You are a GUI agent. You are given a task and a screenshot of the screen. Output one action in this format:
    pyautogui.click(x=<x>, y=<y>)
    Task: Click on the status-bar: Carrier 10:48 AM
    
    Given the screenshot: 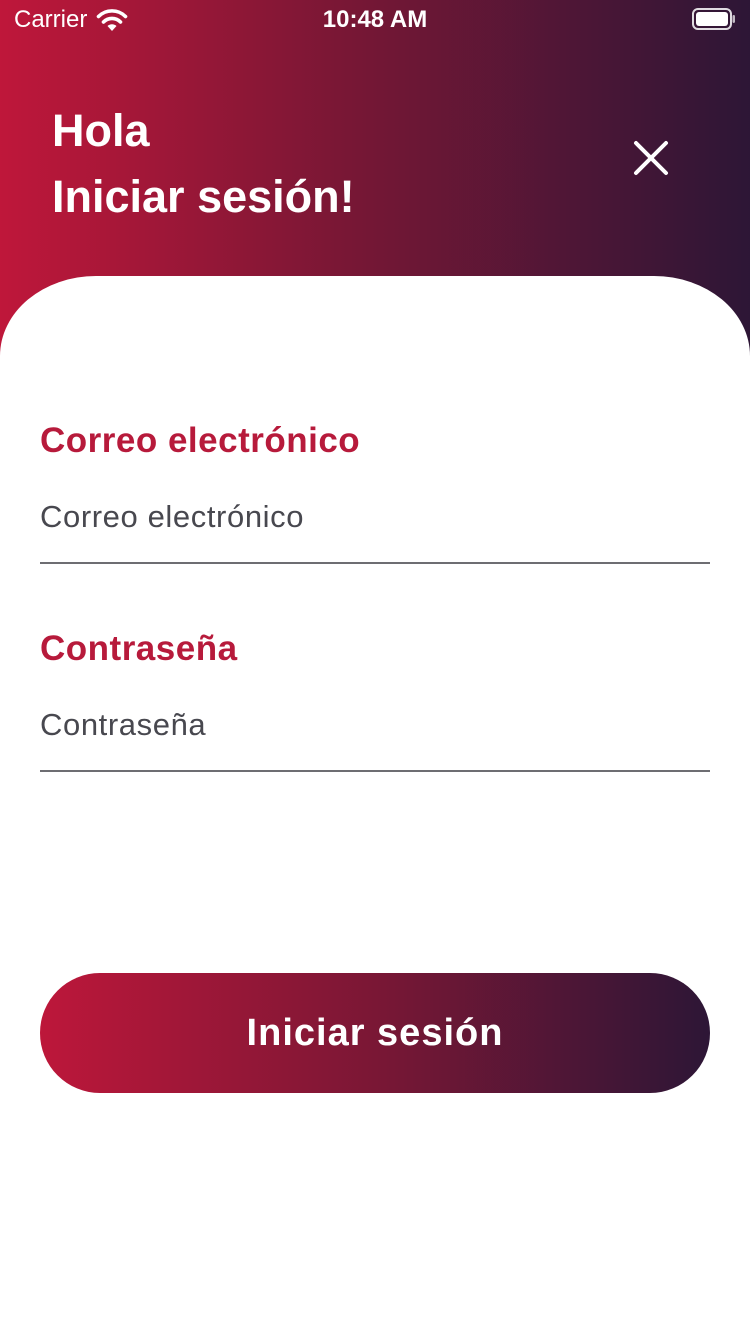 What is the action you would take?
    pyautogui.click(x=375, y=20)
    